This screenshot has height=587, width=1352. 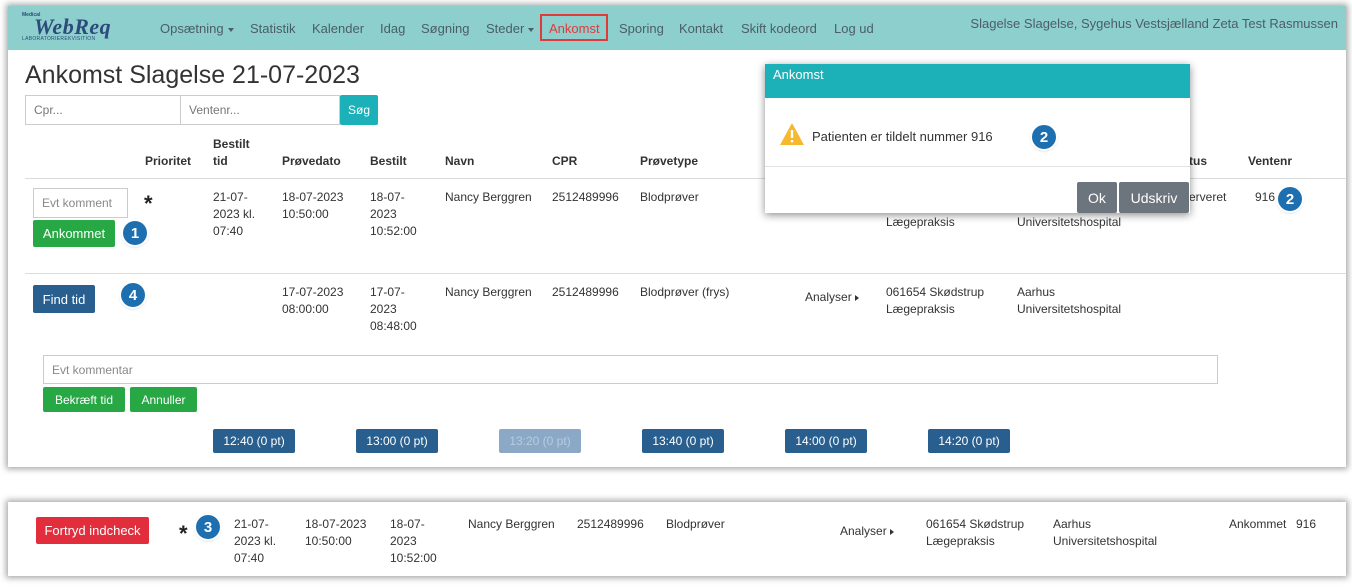 What do you see at coordinates (183, 533) in the screenshot?
I see `row3-priority-asterisk: *` at bounding box center [183, 533].